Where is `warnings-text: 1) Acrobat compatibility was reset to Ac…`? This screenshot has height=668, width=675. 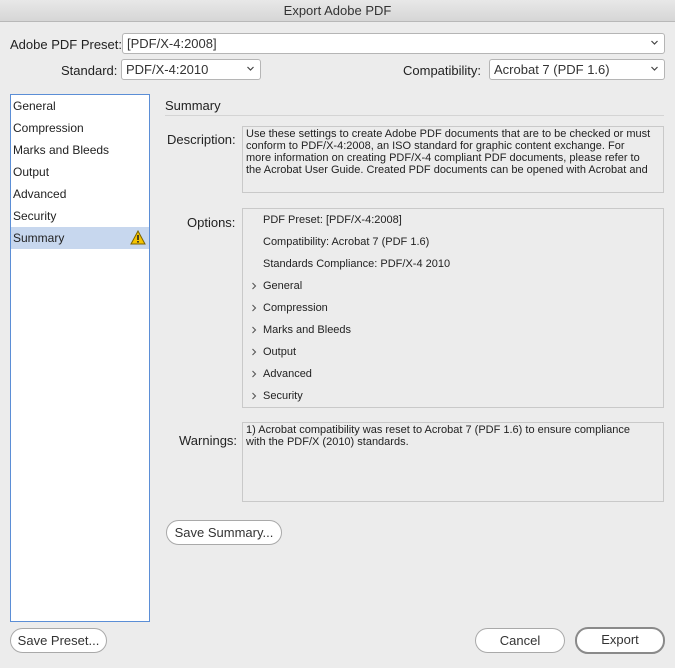
warnings-text: 1) Acrobat compatibility was reset to Ac… is located at coordinates (450, 436).